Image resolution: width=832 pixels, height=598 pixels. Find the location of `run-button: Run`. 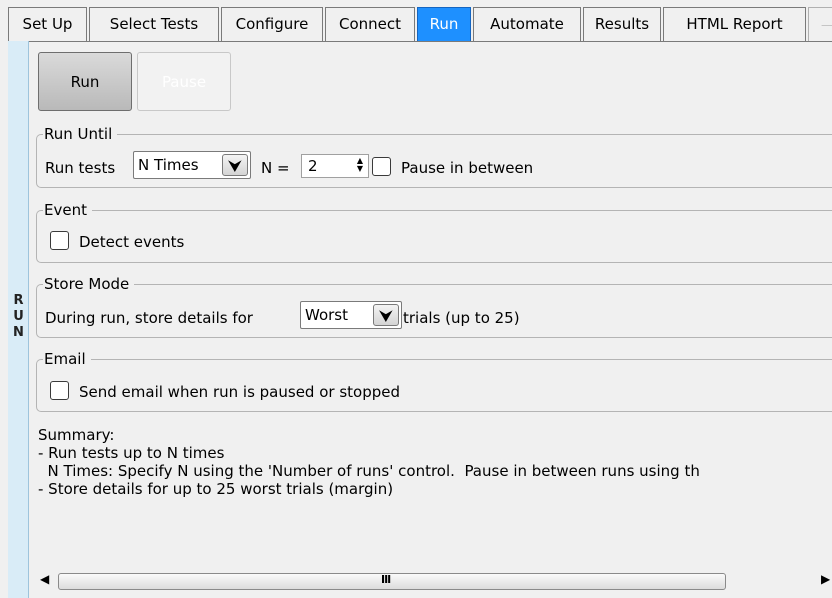

run-button: Run is located at coordinates (85, 81).